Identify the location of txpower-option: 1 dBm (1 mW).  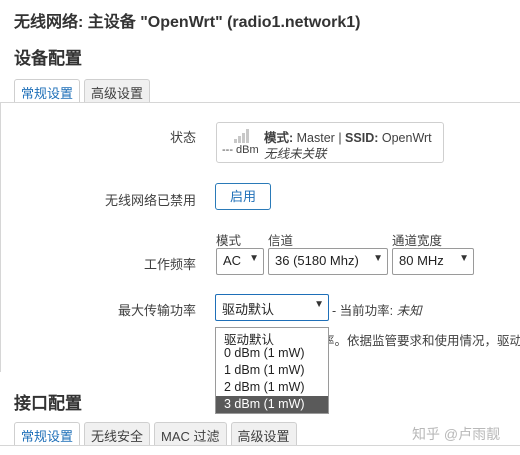
(272, 370).